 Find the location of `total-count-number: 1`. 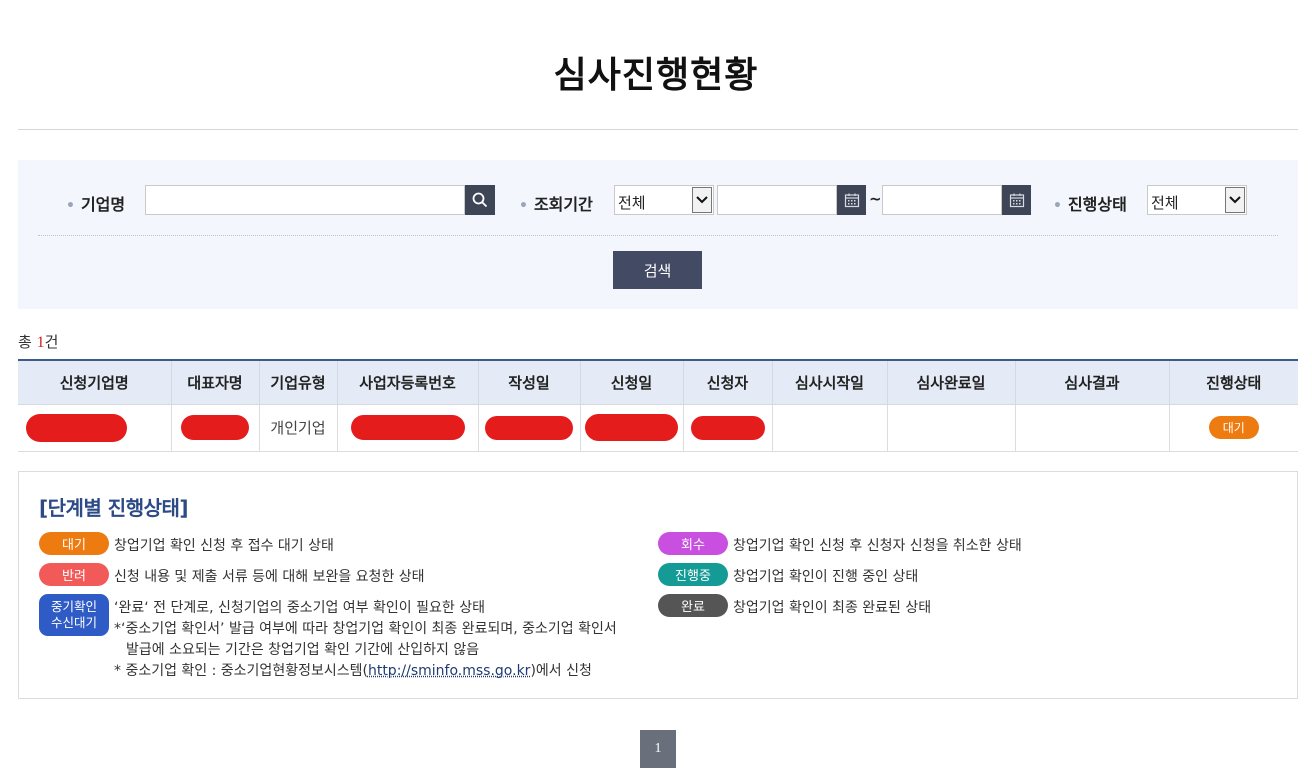

total-count-number: 1 is located at coordinates (40, 342).